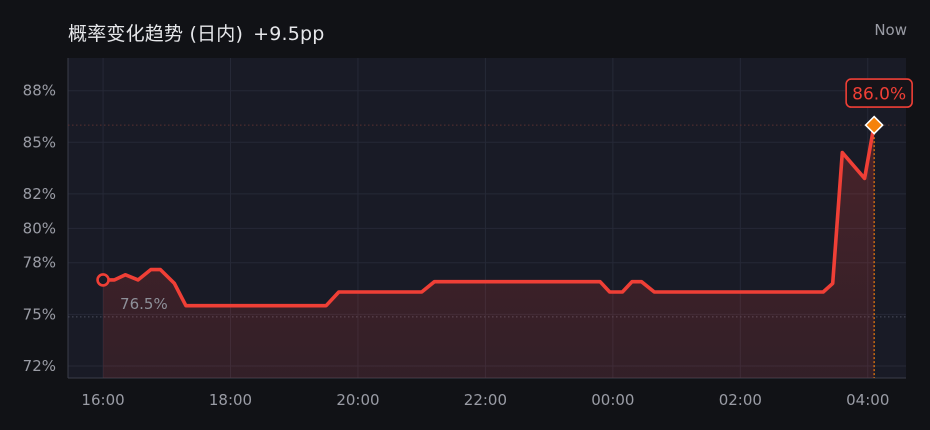  I want to click on y-tick-label: 88%, so click(39, 91).